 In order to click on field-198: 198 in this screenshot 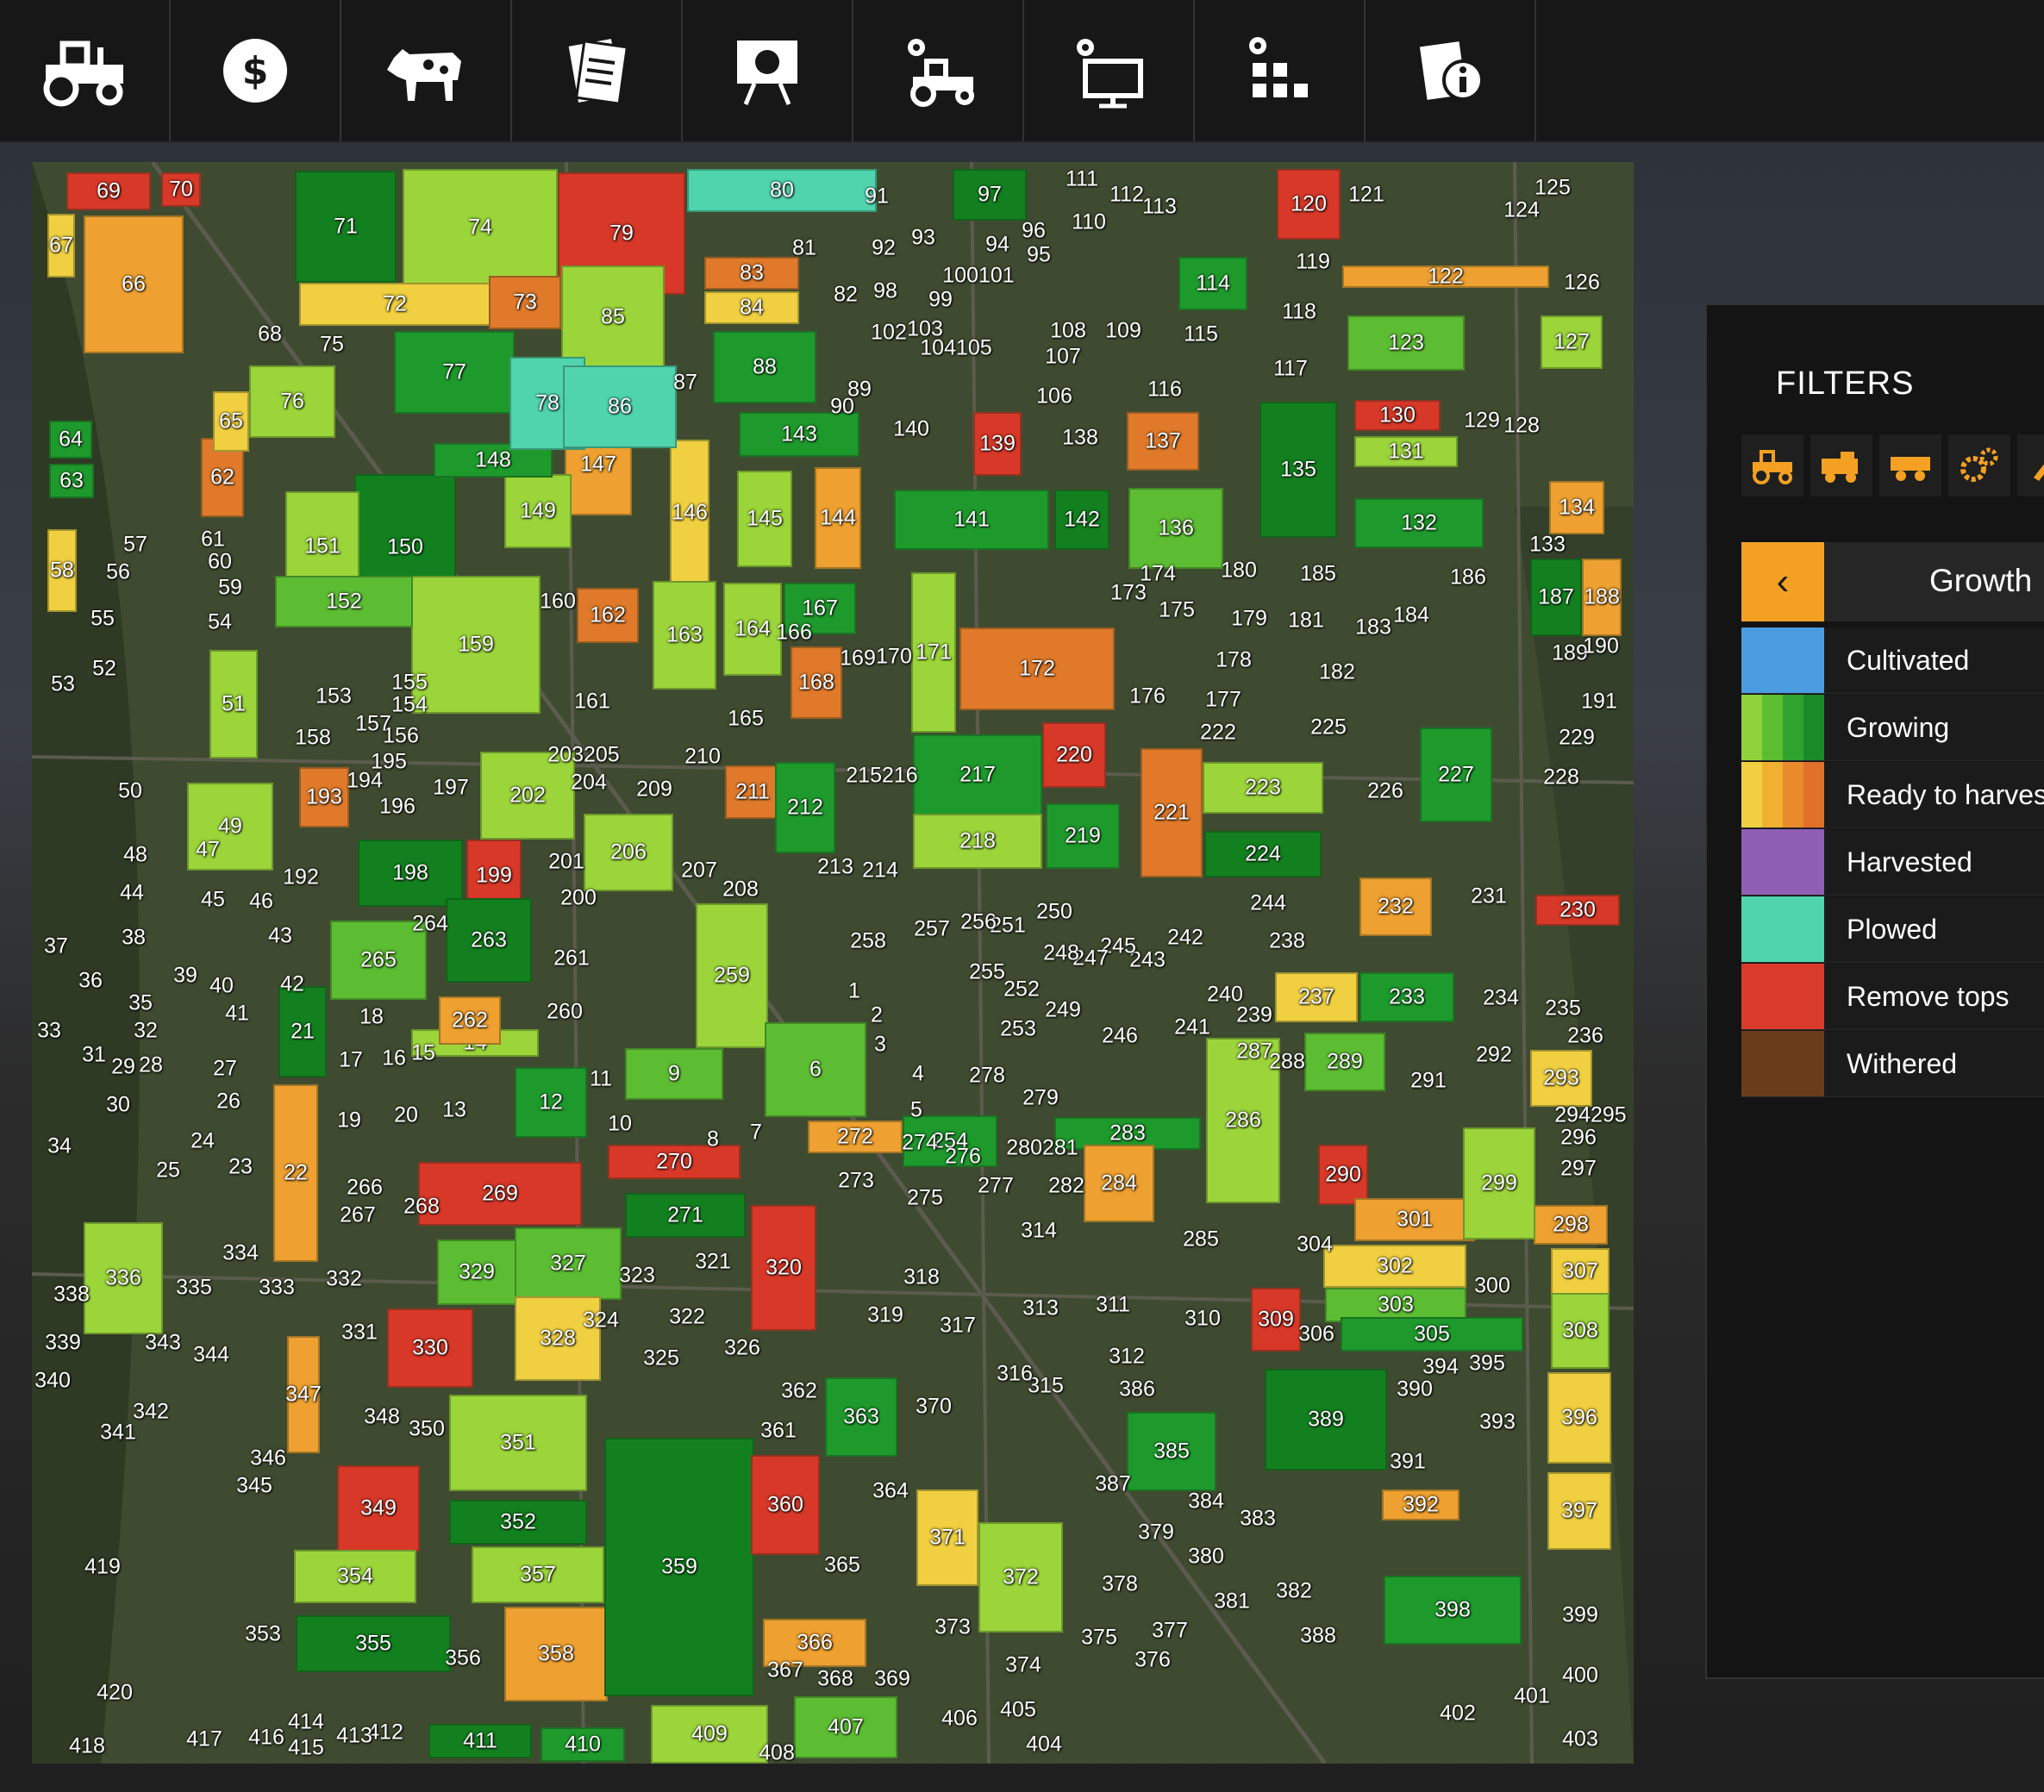, I will do `click(410, 873)`.